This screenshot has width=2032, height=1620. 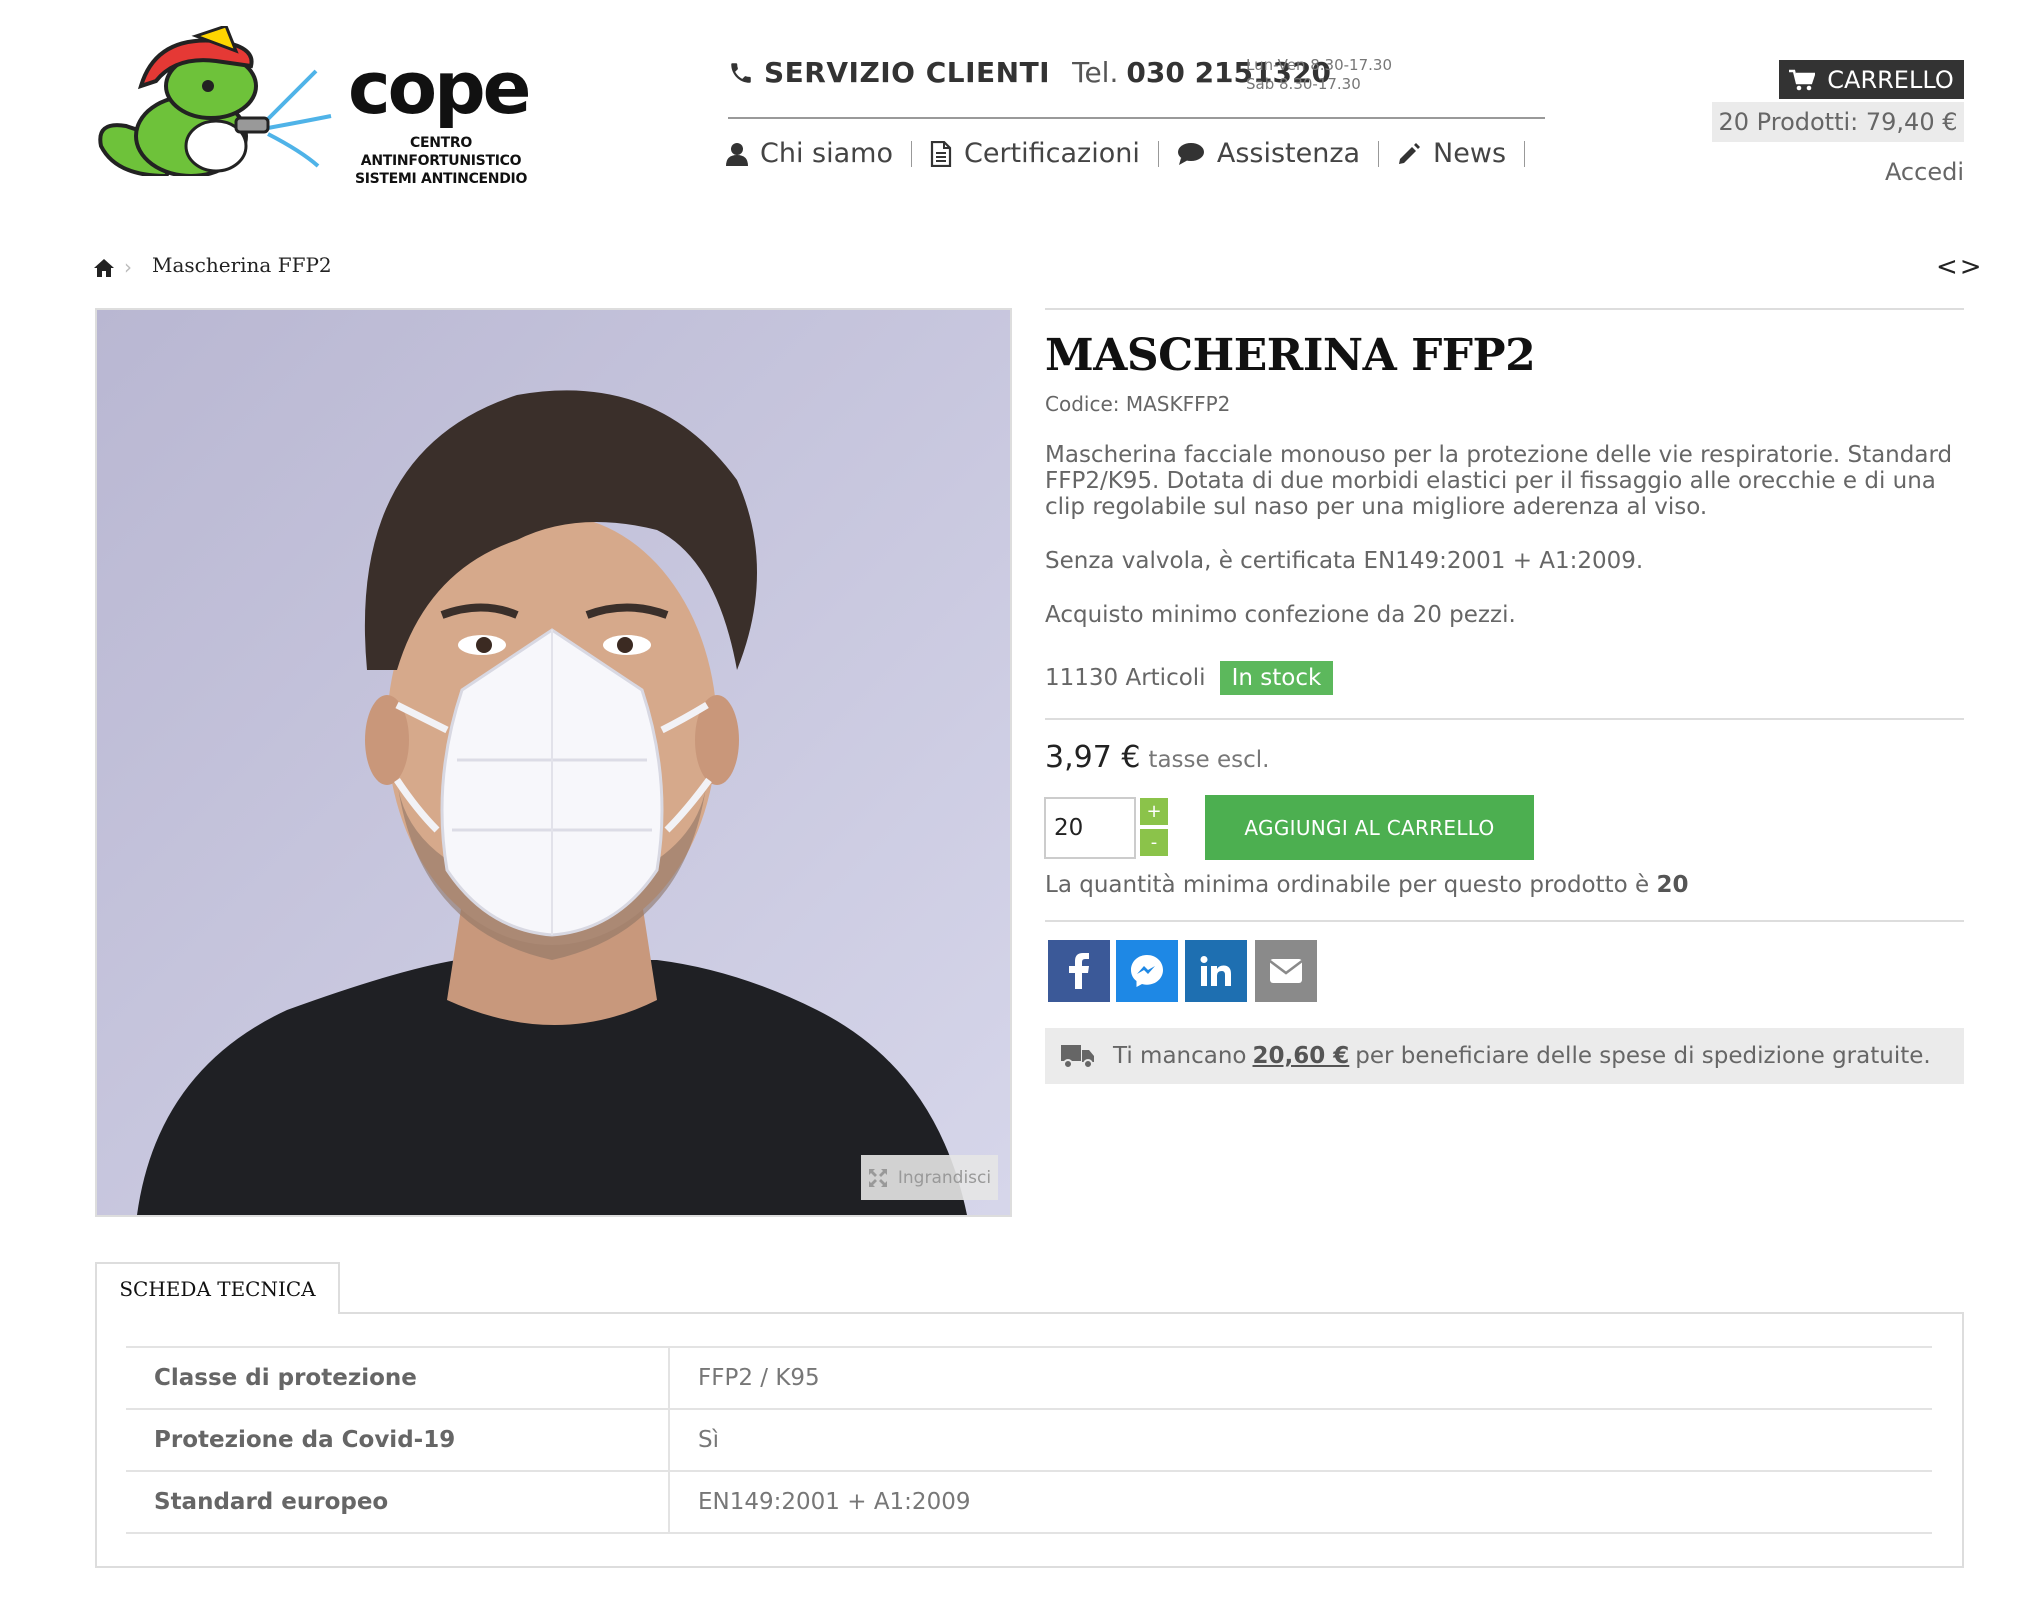 I want to click on service-label: SERVIZIO CLIENTI, so click(x=907, y=72).